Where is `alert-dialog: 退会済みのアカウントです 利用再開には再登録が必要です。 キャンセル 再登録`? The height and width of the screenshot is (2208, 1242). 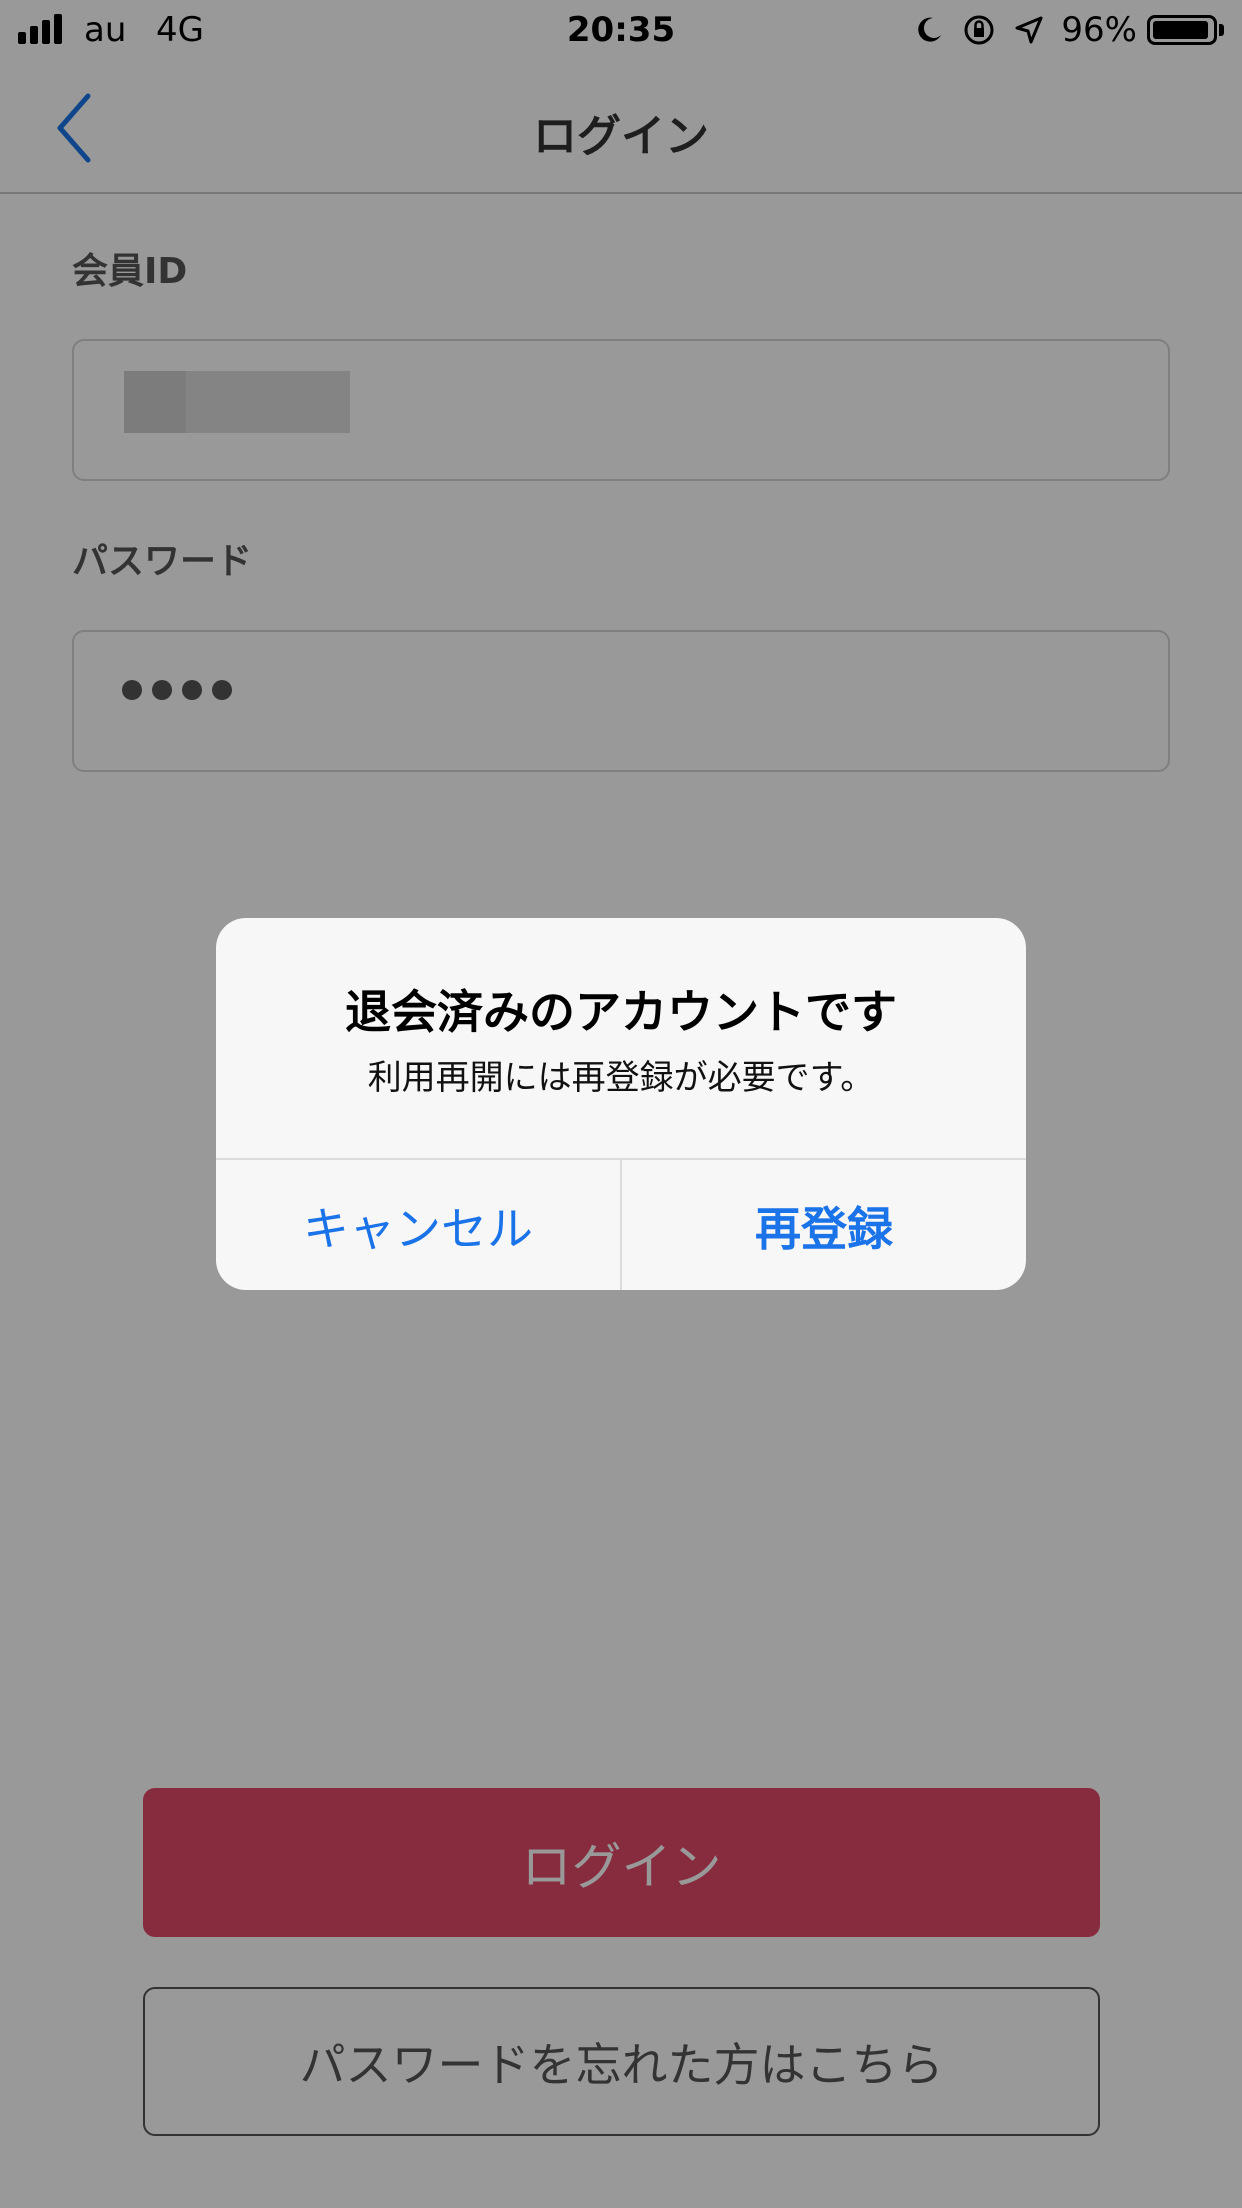
alert-dialog: 退会済みのアカウントです 利用再開には再登録が必要です。 キャンセル 再登録 is located at coordinates (621, 1104).